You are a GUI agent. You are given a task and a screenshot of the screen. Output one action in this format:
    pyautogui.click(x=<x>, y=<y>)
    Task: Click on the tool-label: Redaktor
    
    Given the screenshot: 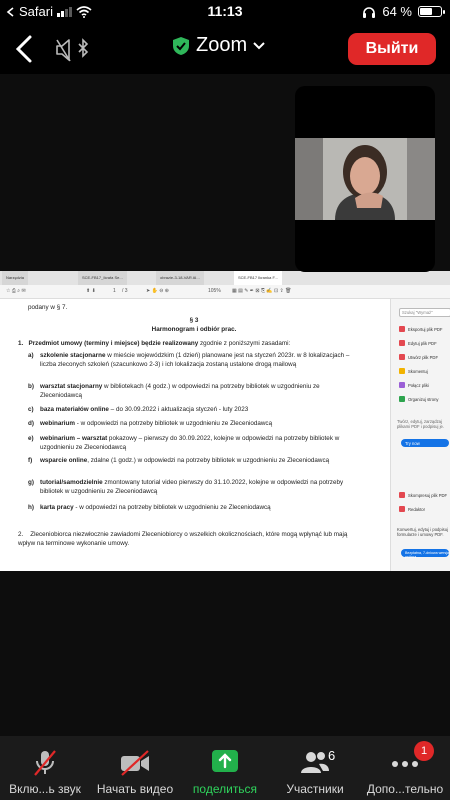 What is the action you would take?
    pyautogui.click(x=416, y=509)
    